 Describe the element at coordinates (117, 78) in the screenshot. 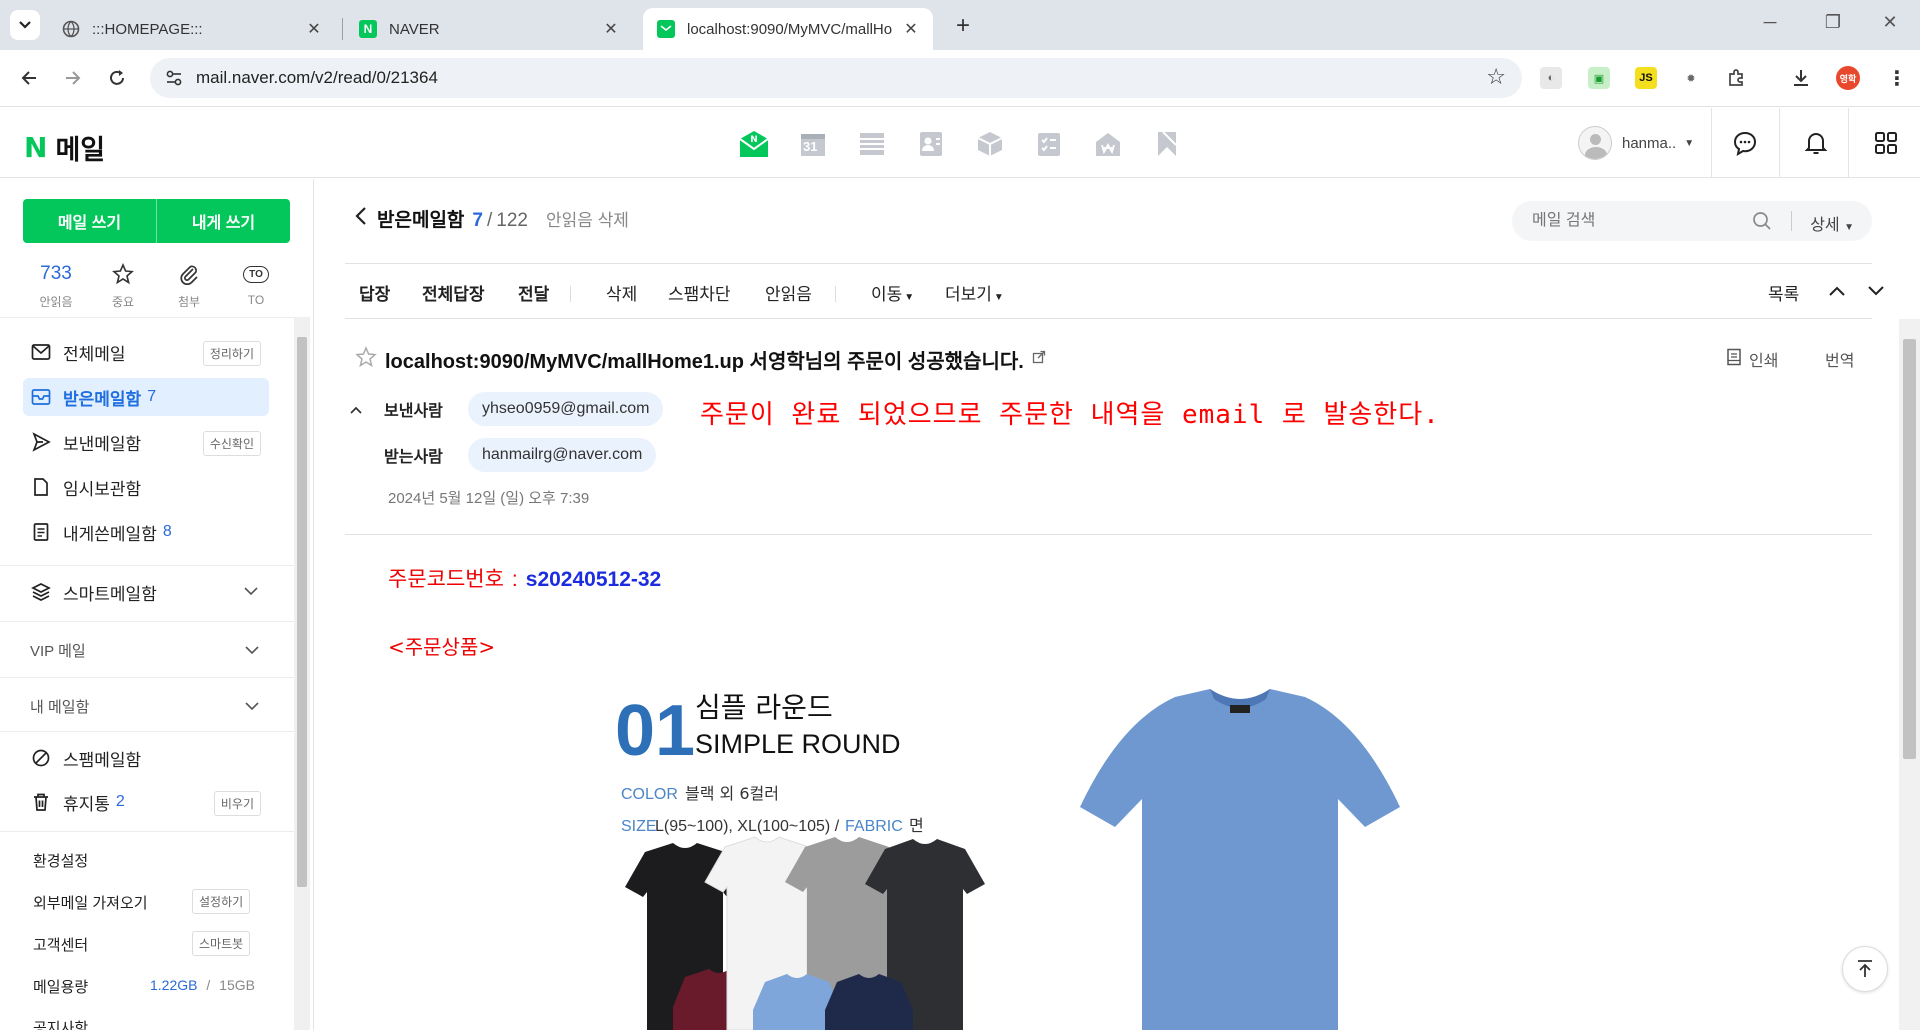

I see `reload-icon` at that location.